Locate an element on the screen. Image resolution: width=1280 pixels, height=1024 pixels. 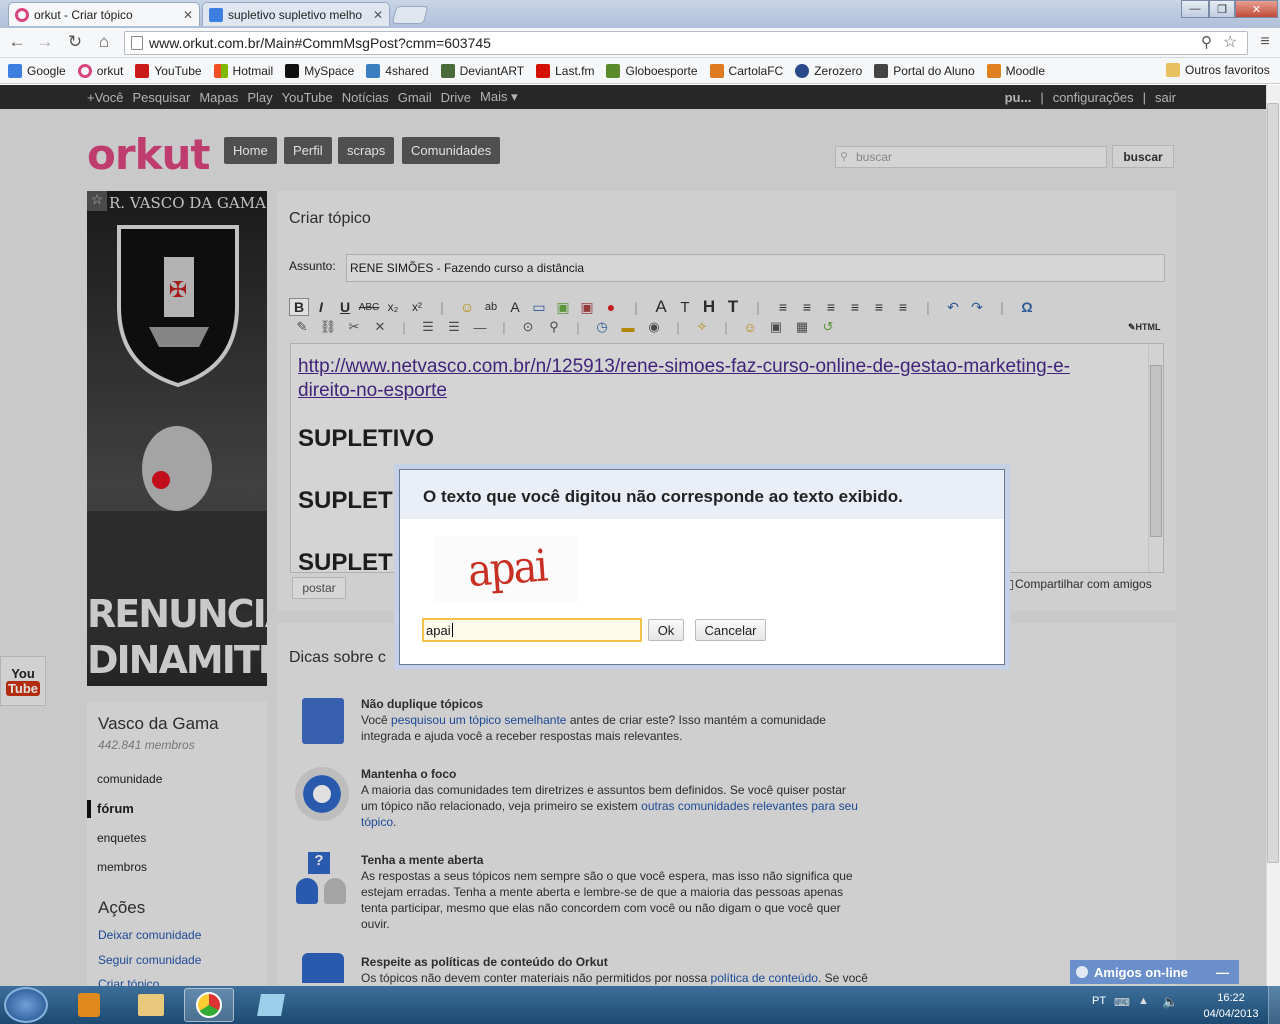
tab-google: supletivo supletivo melho ✕ is located at coordinates (296, 14).